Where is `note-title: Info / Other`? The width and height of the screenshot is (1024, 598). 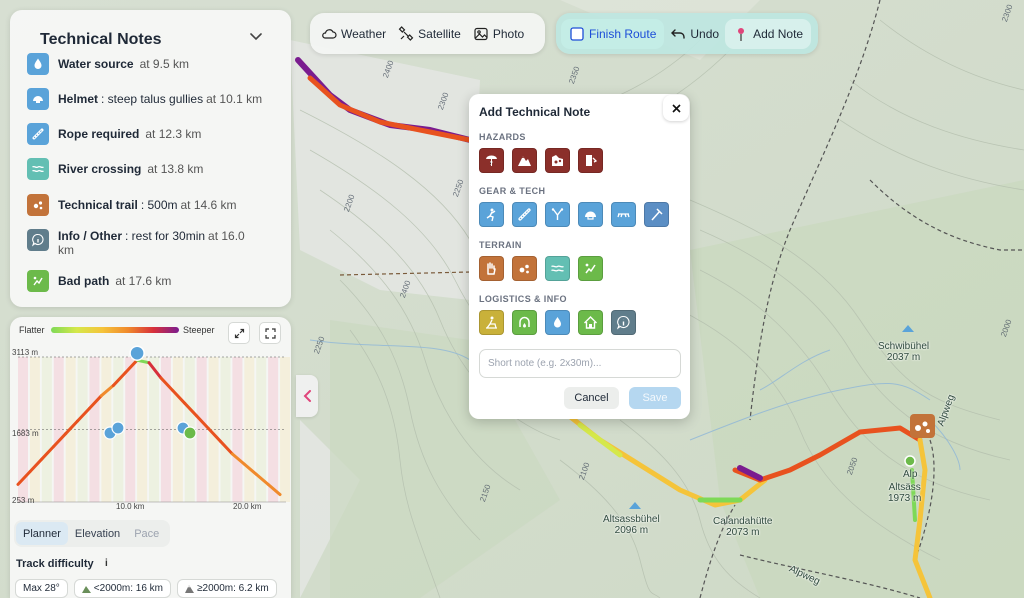
note-title: Info / Other is located at coordinates (90, 236).